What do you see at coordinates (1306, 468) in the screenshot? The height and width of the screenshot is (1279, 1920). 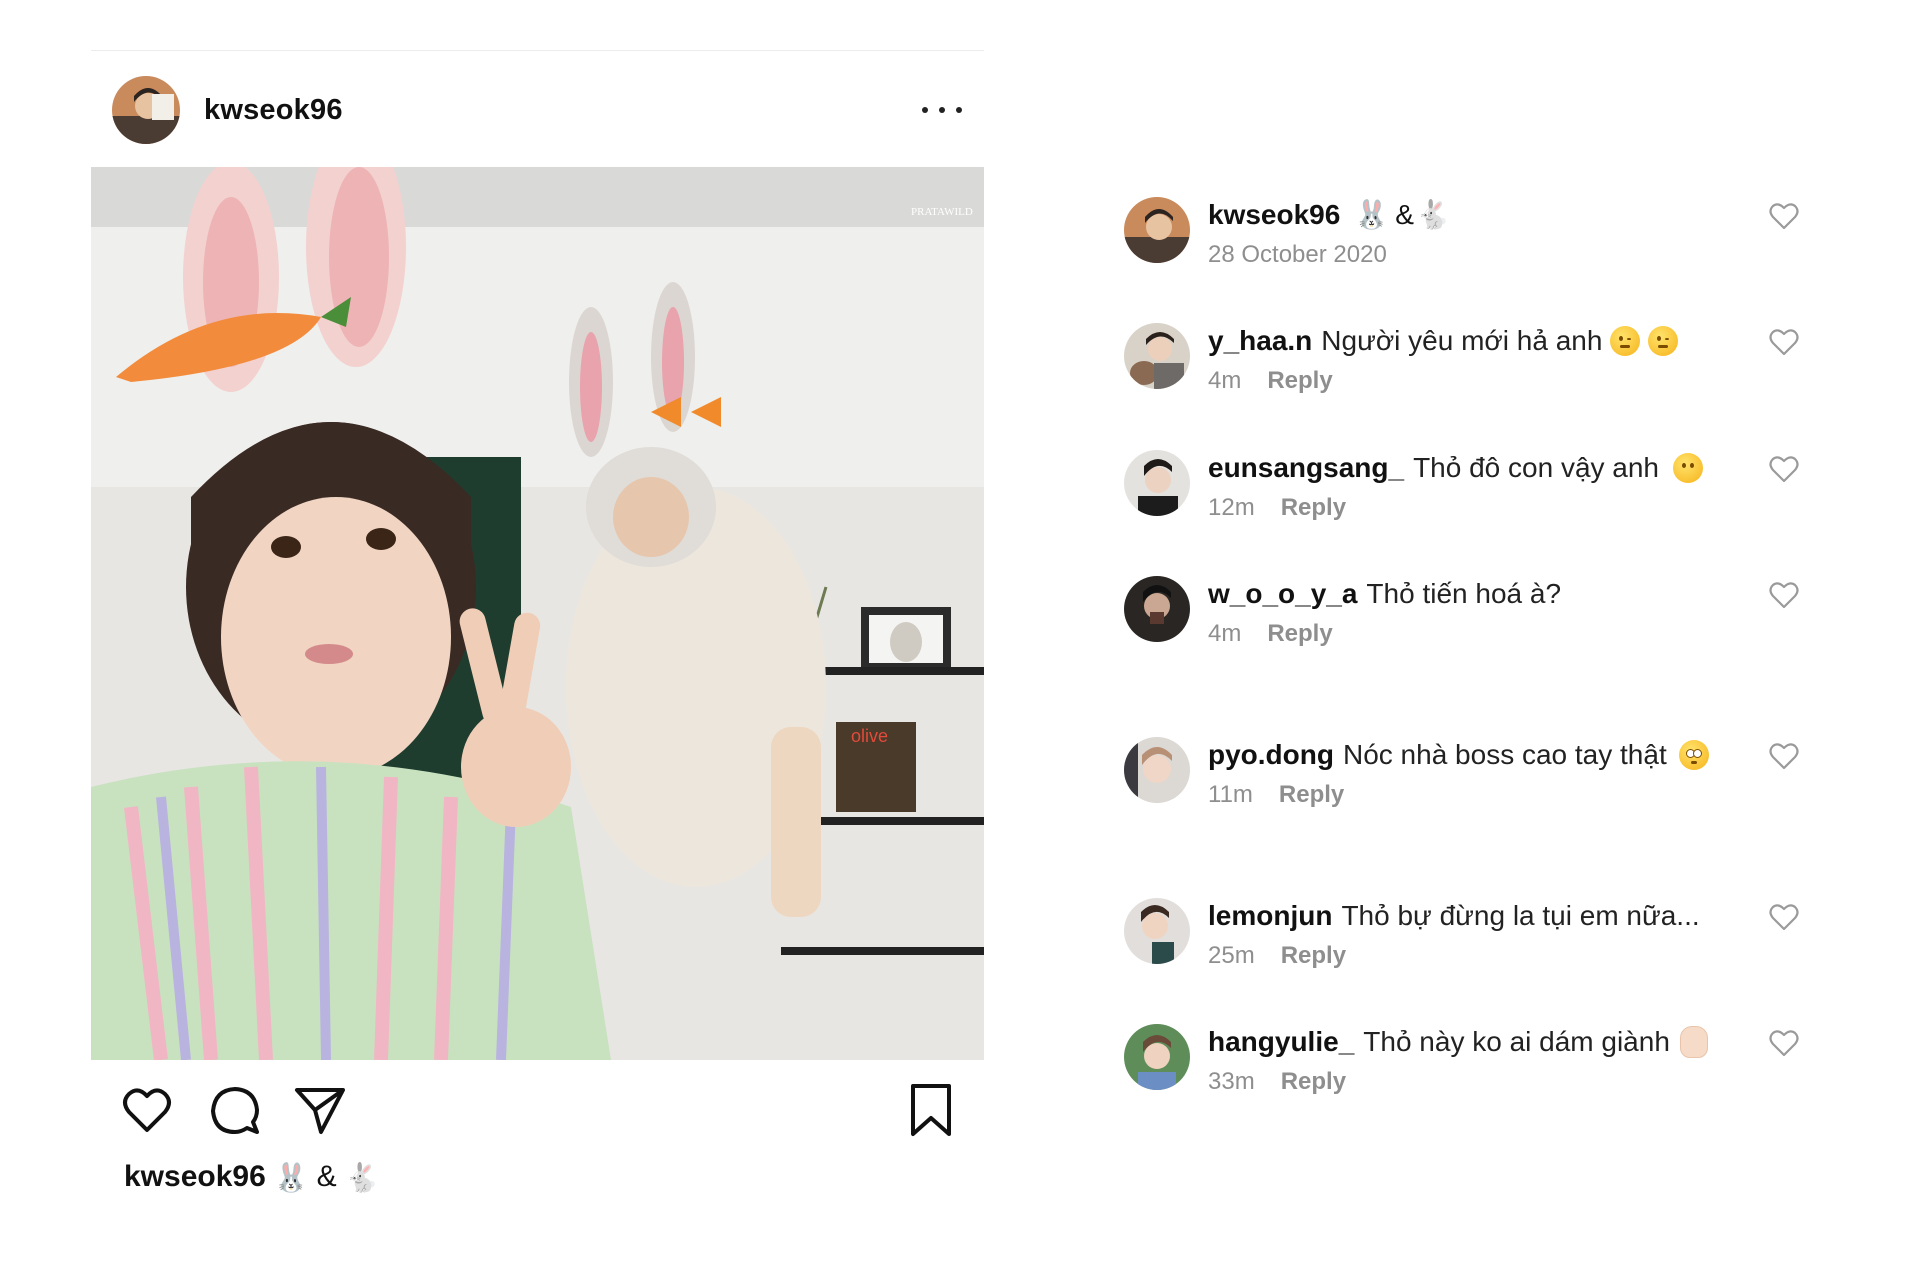 I see `comment-username: eunsangsang_` at bounding box center [1306, 468].